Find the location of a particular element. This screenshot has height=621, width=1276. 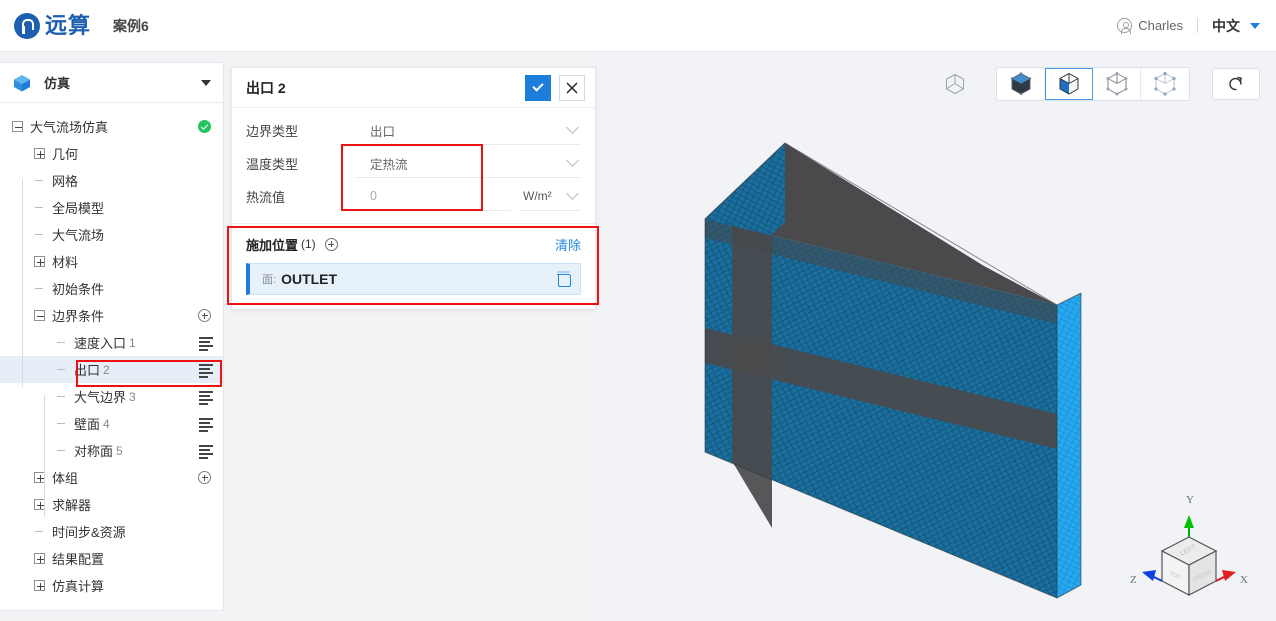

cube-icon is located at coordinates (22, 83).